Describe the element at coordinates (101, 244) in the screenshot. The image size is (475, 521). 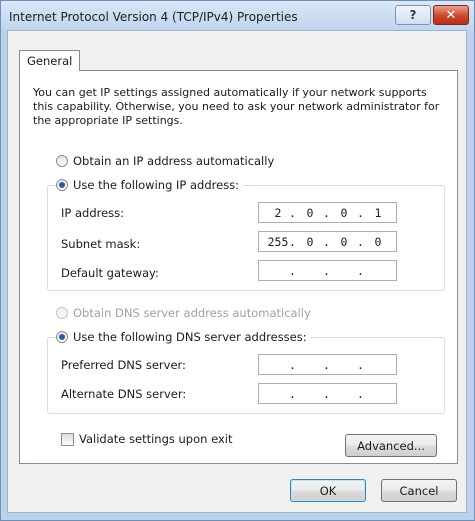
I see `subnet-mask-label: Subnet mask:` at that location.